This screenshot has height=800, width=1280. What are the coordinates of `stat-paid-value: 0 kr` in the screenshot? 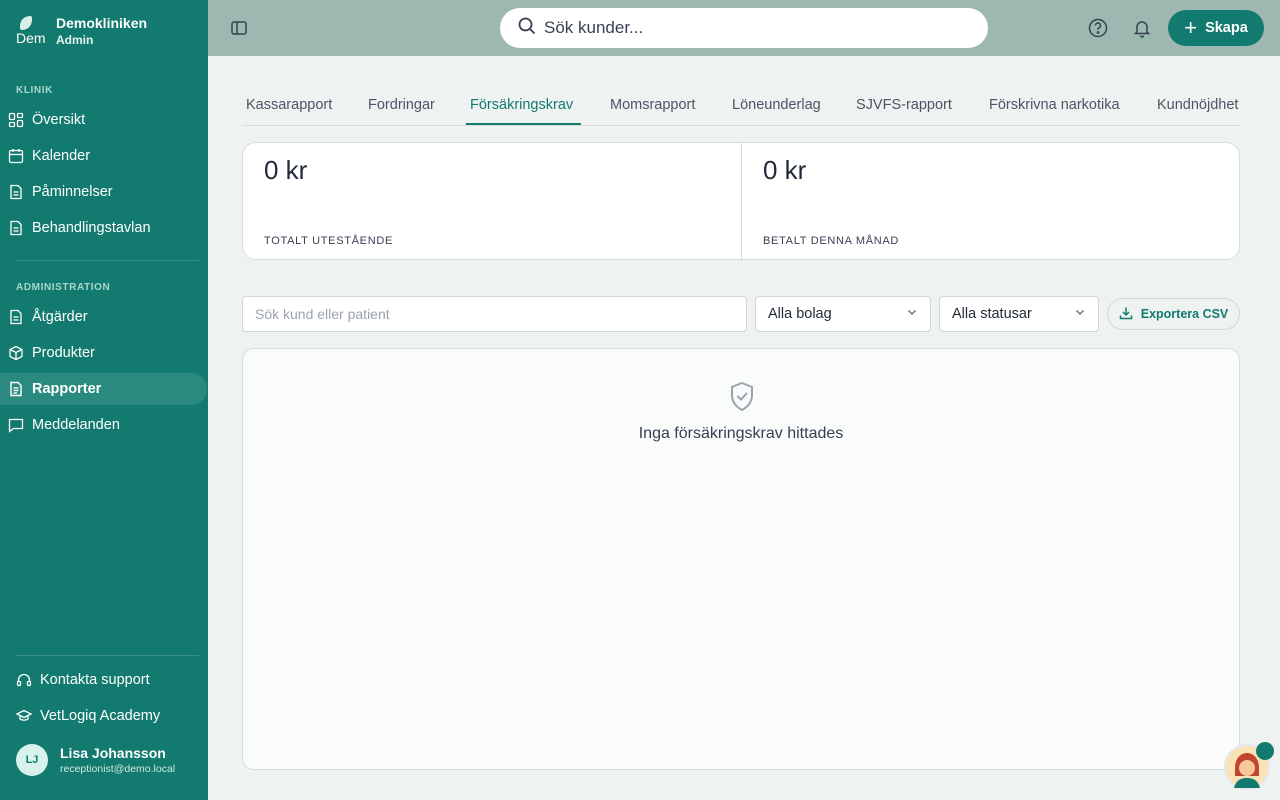 It's located at (785, 170).